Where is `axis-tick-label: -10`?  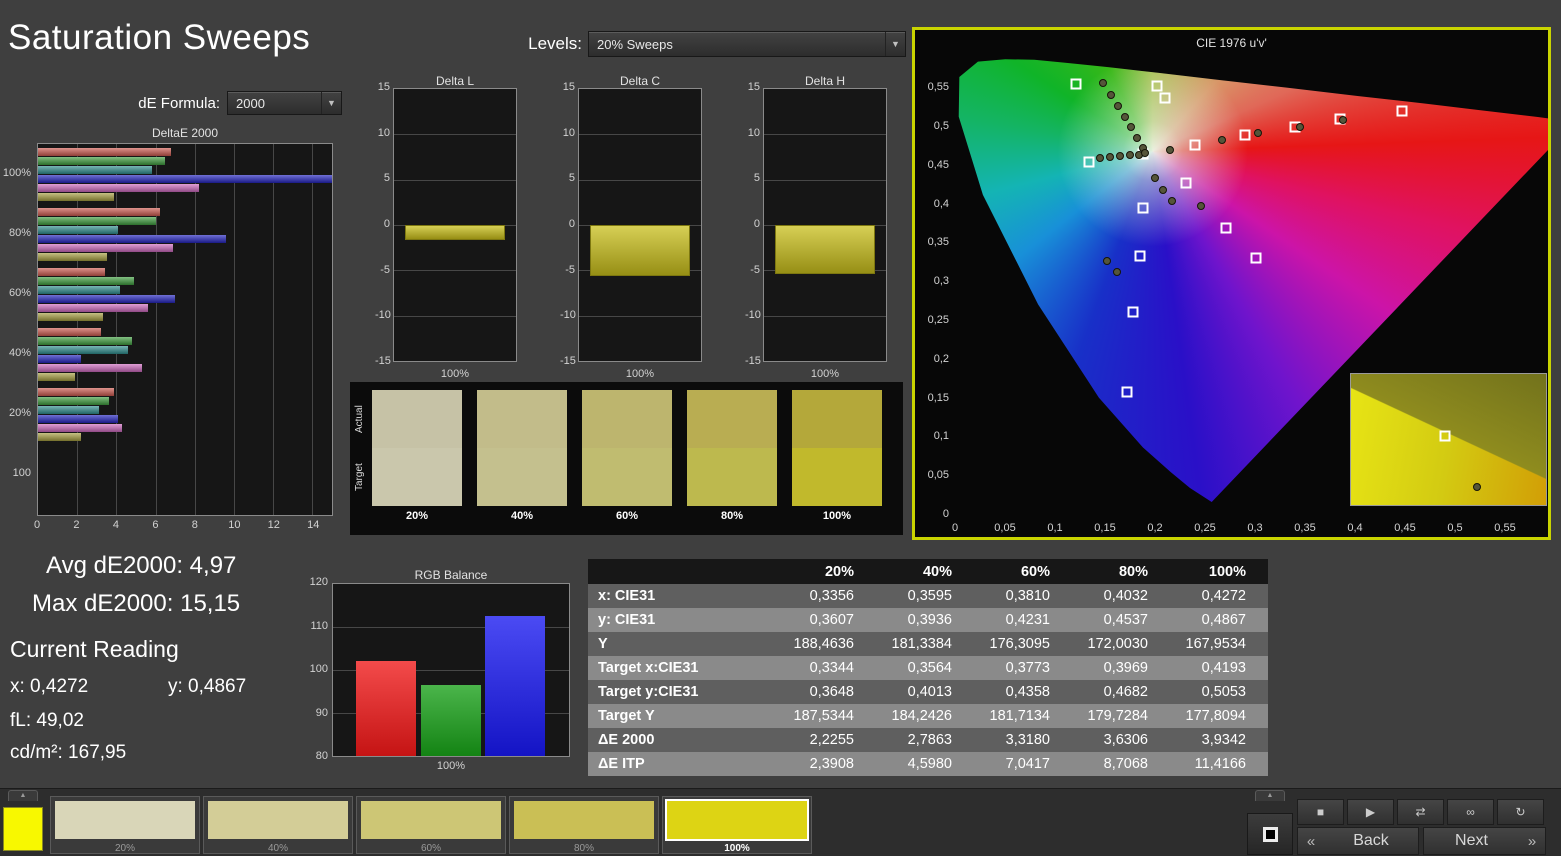 axis-tick-label: -10 is located at coordinates (753, 315).